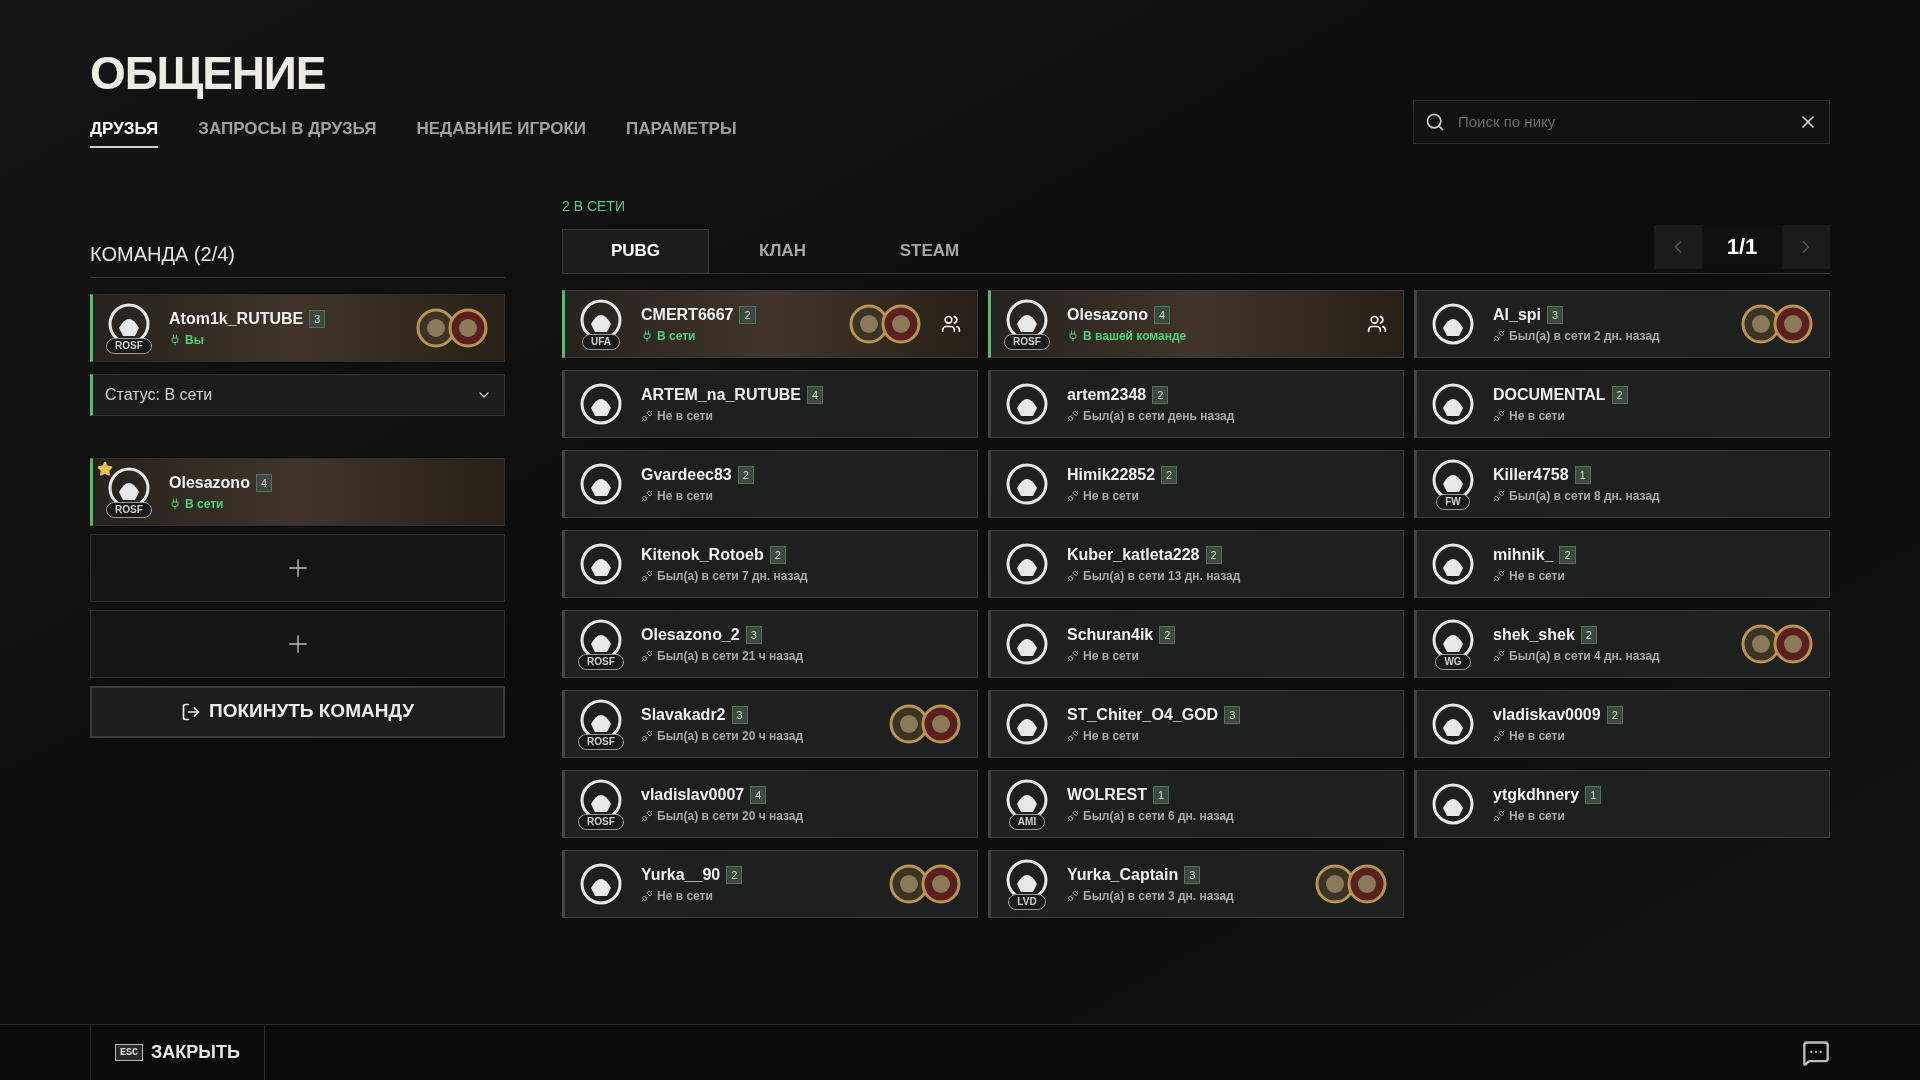  I want to click on player-name: shek_shek, so click(1534, 634).